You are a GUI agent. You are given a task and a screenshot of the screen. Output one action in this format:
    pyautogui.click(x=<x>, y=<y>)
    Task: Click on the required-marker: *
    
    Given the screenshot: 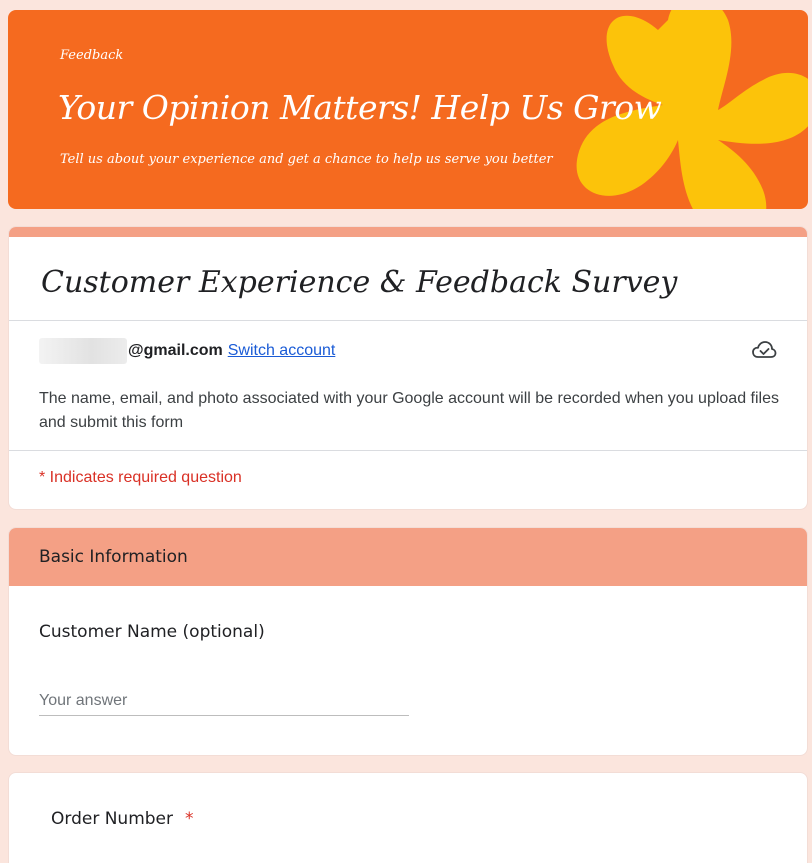 What is the action you would take?
    pyautogui.click(x=189, y=819)
    